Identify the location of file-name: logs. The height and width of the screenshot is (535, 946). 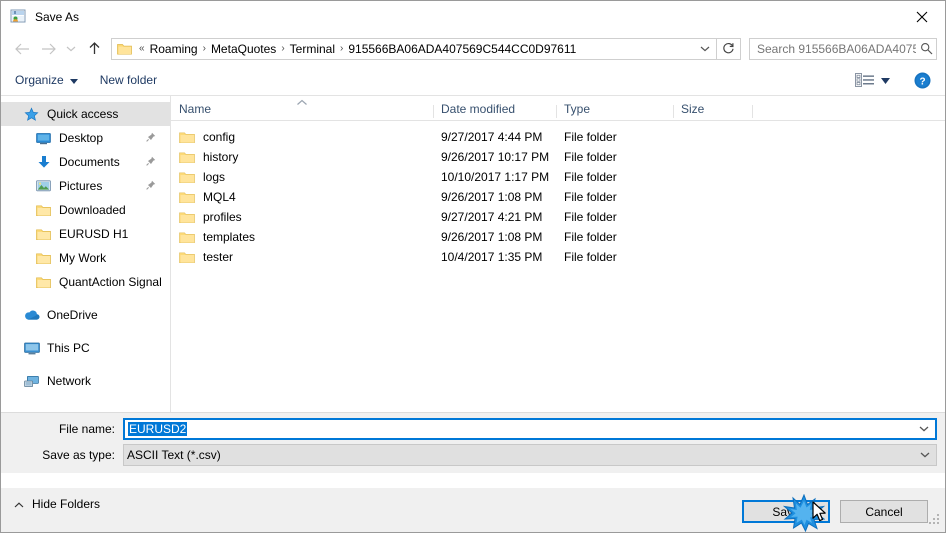
(214, 177).